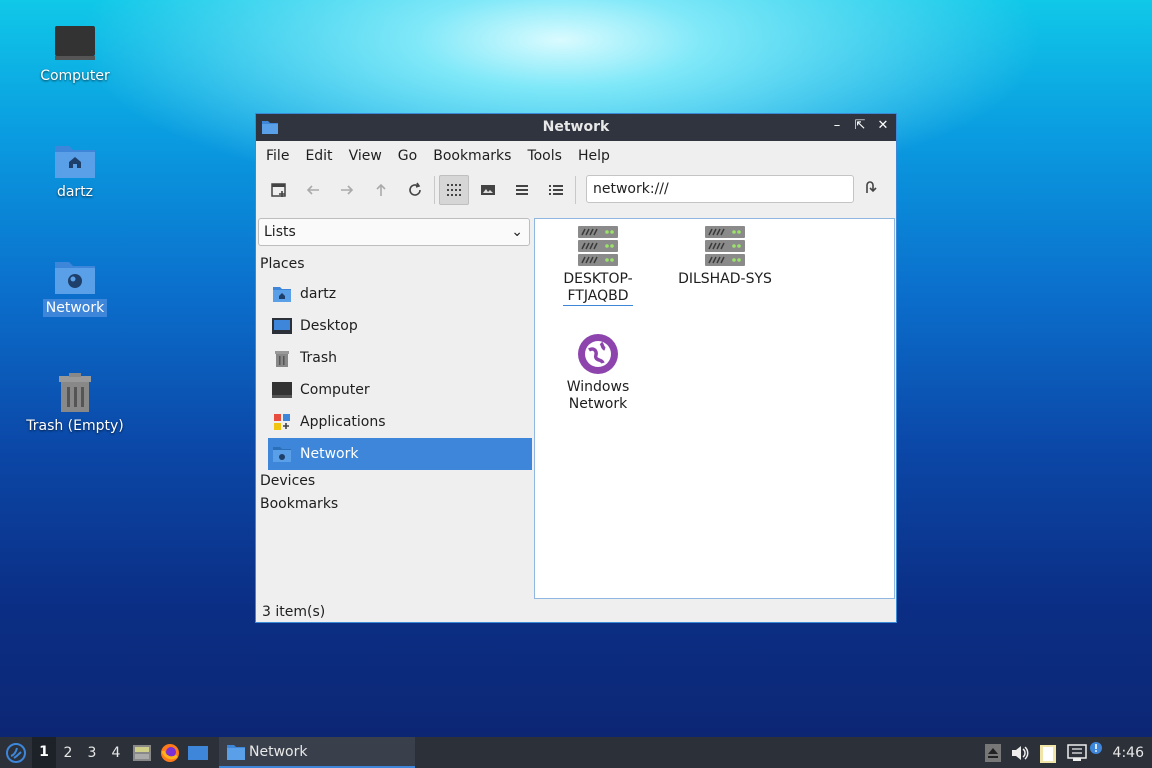 This screenshot has height=768, width=1152. What do you see at coordinates (394, 232) in the screenshot?
I see `sidebar-mode-select: Lists ⌄` at bounding box center [394, 232].